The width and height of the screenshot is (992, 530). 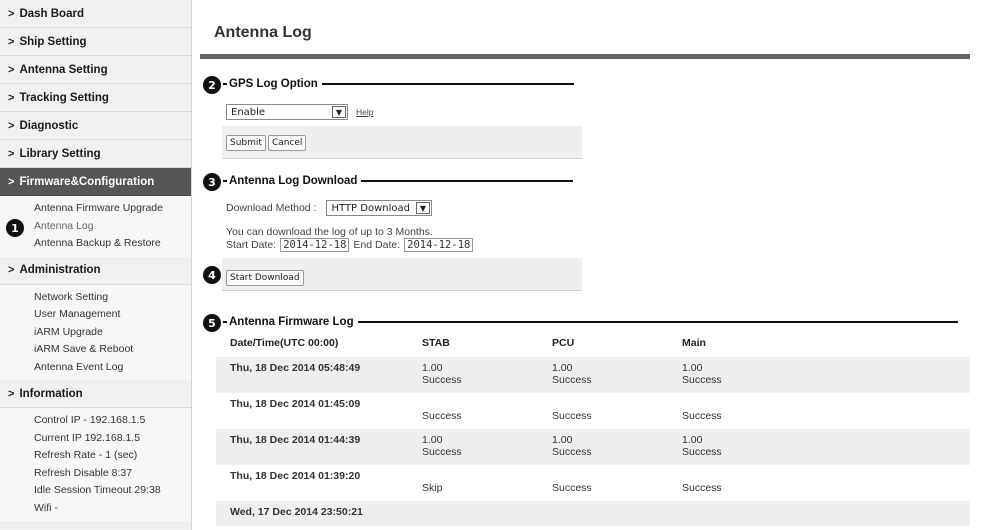 I want to click on info-refresh-rate: Refresh Rate - 1 (sec), so click(x=86, y=455).